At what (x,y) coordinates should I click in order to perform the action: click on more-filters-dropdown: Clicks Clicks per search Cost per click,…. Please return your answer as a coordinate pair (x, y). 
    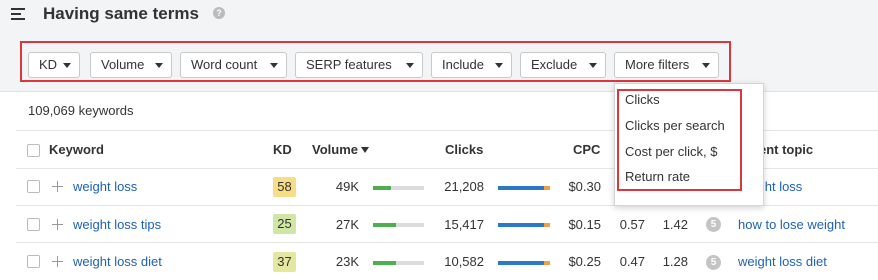
    Looking at the image, I should click on (689, 144).